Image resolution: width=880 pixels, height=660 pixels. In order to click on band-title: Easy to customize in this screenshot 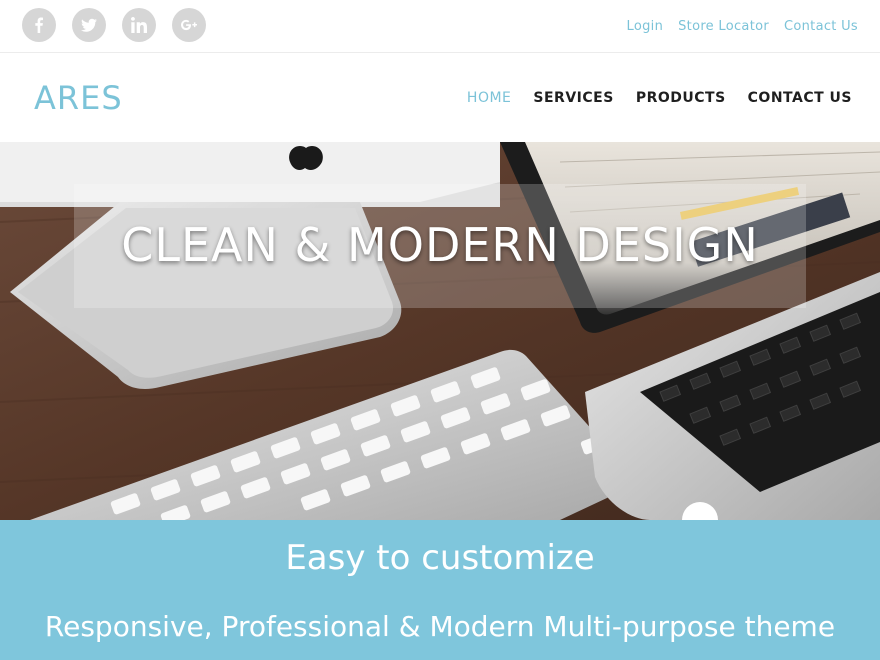, I will do `click(440, 558)`.